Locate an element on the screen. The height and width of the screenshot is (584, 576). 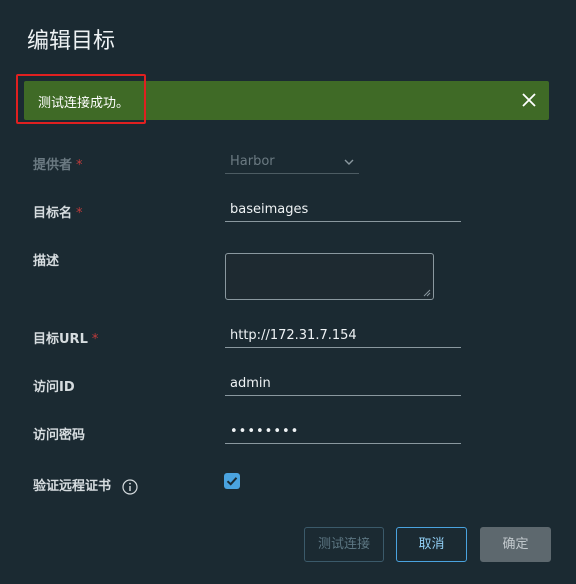
provider-label: 提供者 * is located at coordinates (58, 165).